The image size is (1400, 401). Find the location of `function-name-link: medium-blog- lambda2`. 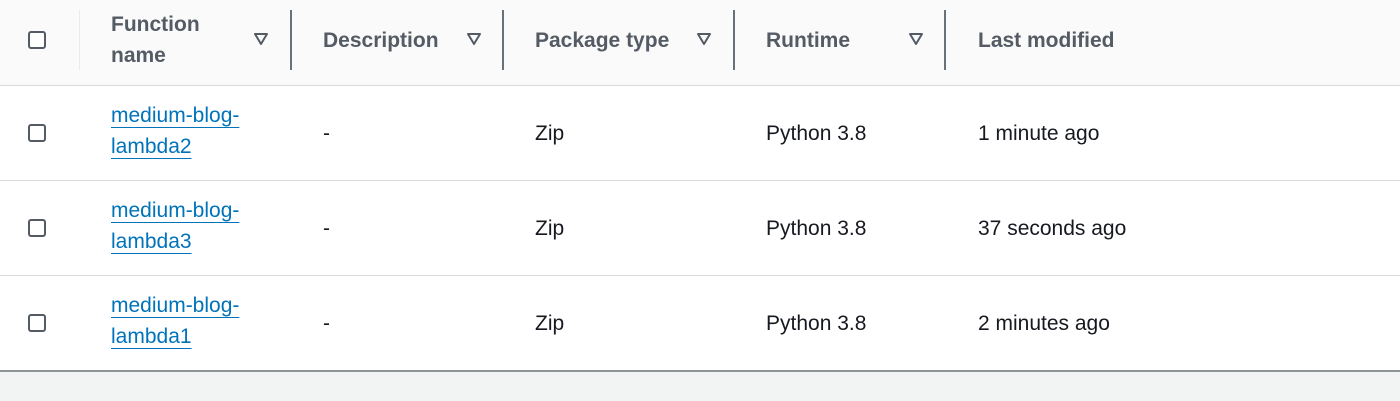

function-name-link: medium-blog- lambda2 is located at coordinates (186, 131).